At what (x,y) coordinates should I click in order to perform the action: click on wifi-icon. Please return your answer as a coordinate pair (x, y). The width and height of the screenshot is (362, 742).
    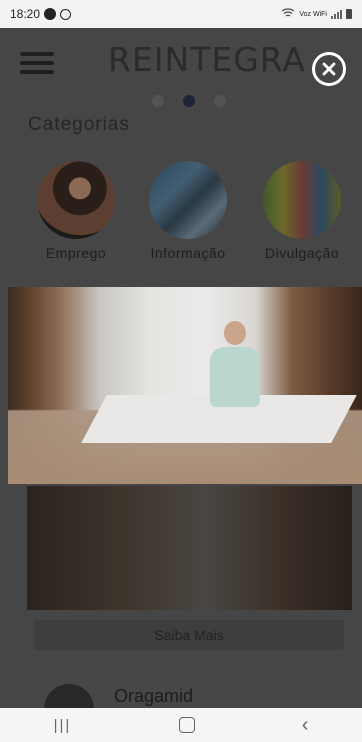
    Looking at the image, I should click on (288, 14).